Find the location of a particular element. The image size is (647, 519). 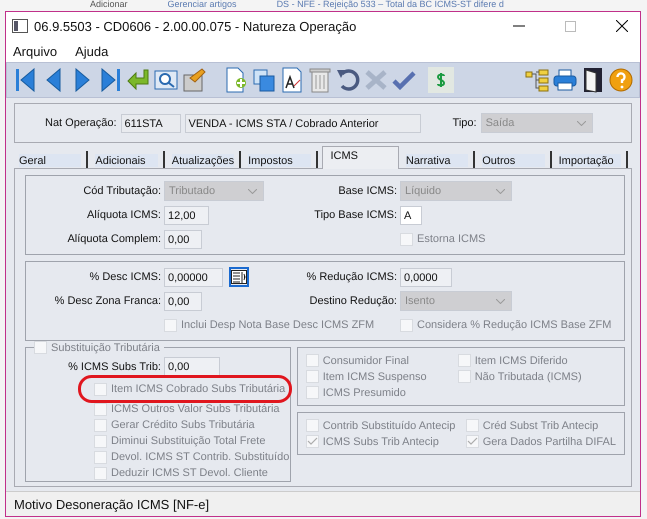

checkbox-label: ICMS Subs Trib Antecip is located at coordinates (380, 442).